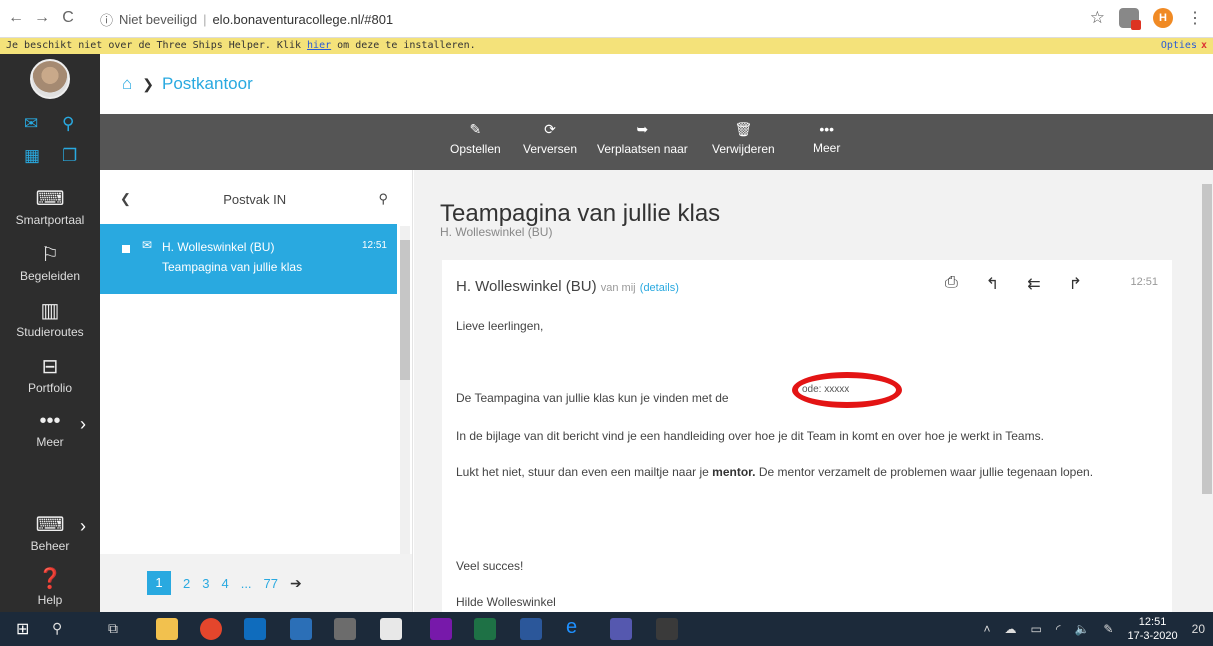 The image size is (1213, 646). What do you see at coordinates (207, 84) in the screenshot?
I see `breadcrumb-current: Postkantoor` at bounding box center [207, 84].